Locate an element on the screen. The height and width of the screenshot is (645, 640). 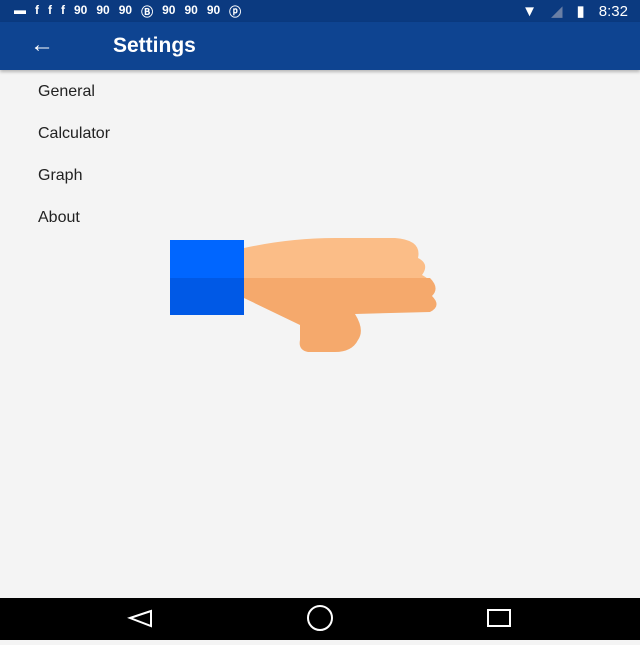
bbm-icon: Ⓑ is located at coordinates (147, 12).